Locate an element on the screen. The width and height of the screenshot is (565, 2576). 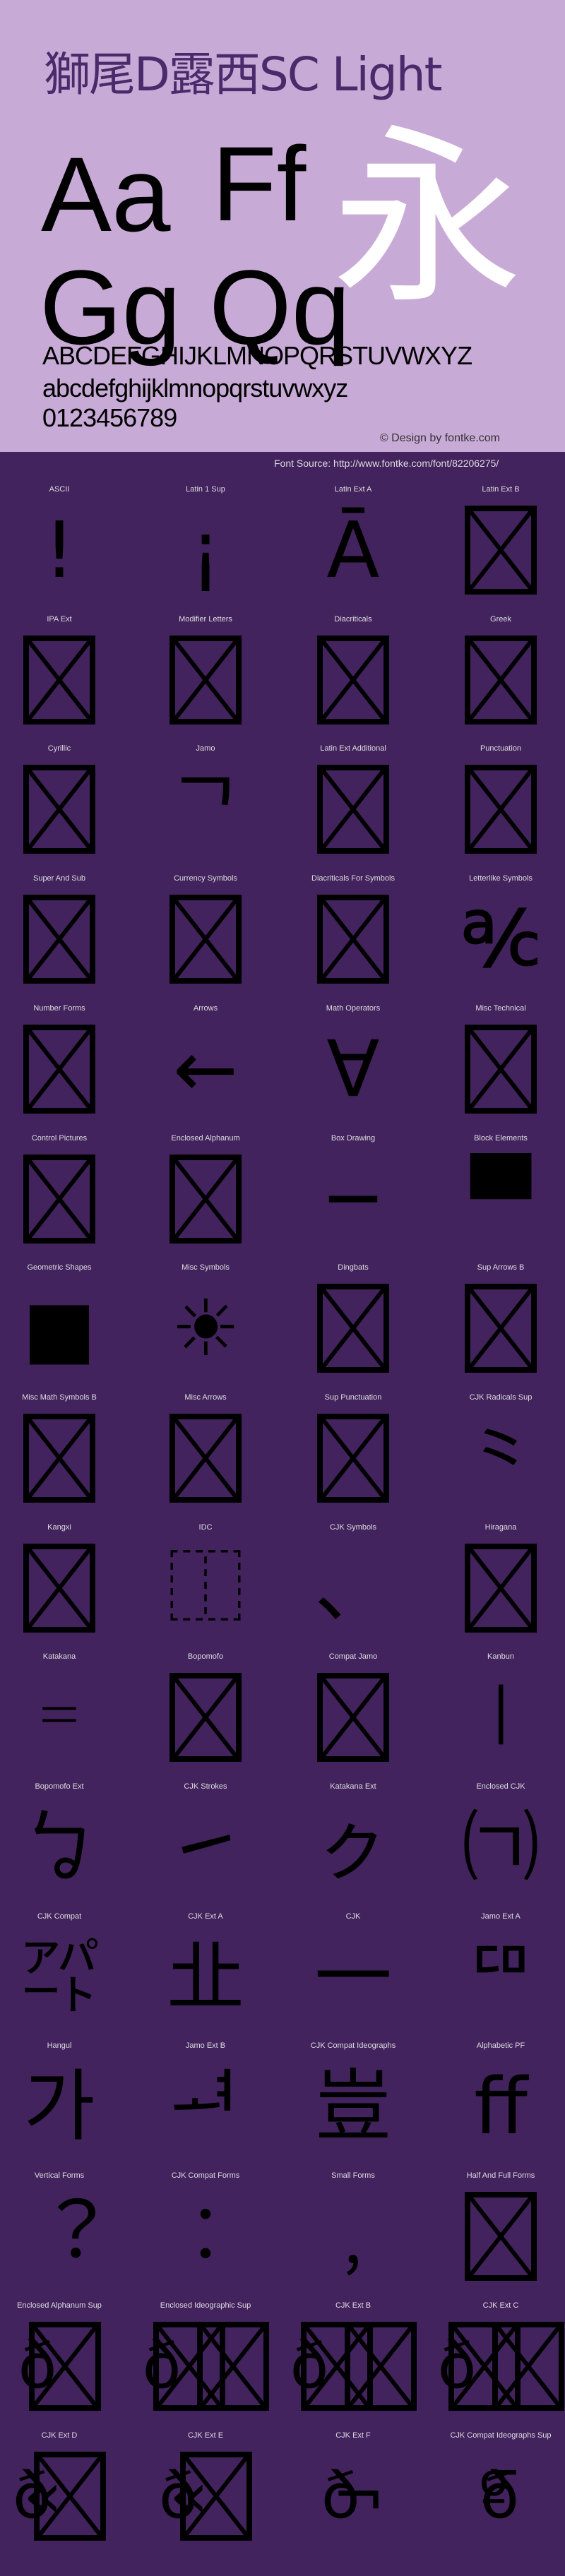
block-cell: CJK Ext A 㐀 is located at coordinates (205, 1975).